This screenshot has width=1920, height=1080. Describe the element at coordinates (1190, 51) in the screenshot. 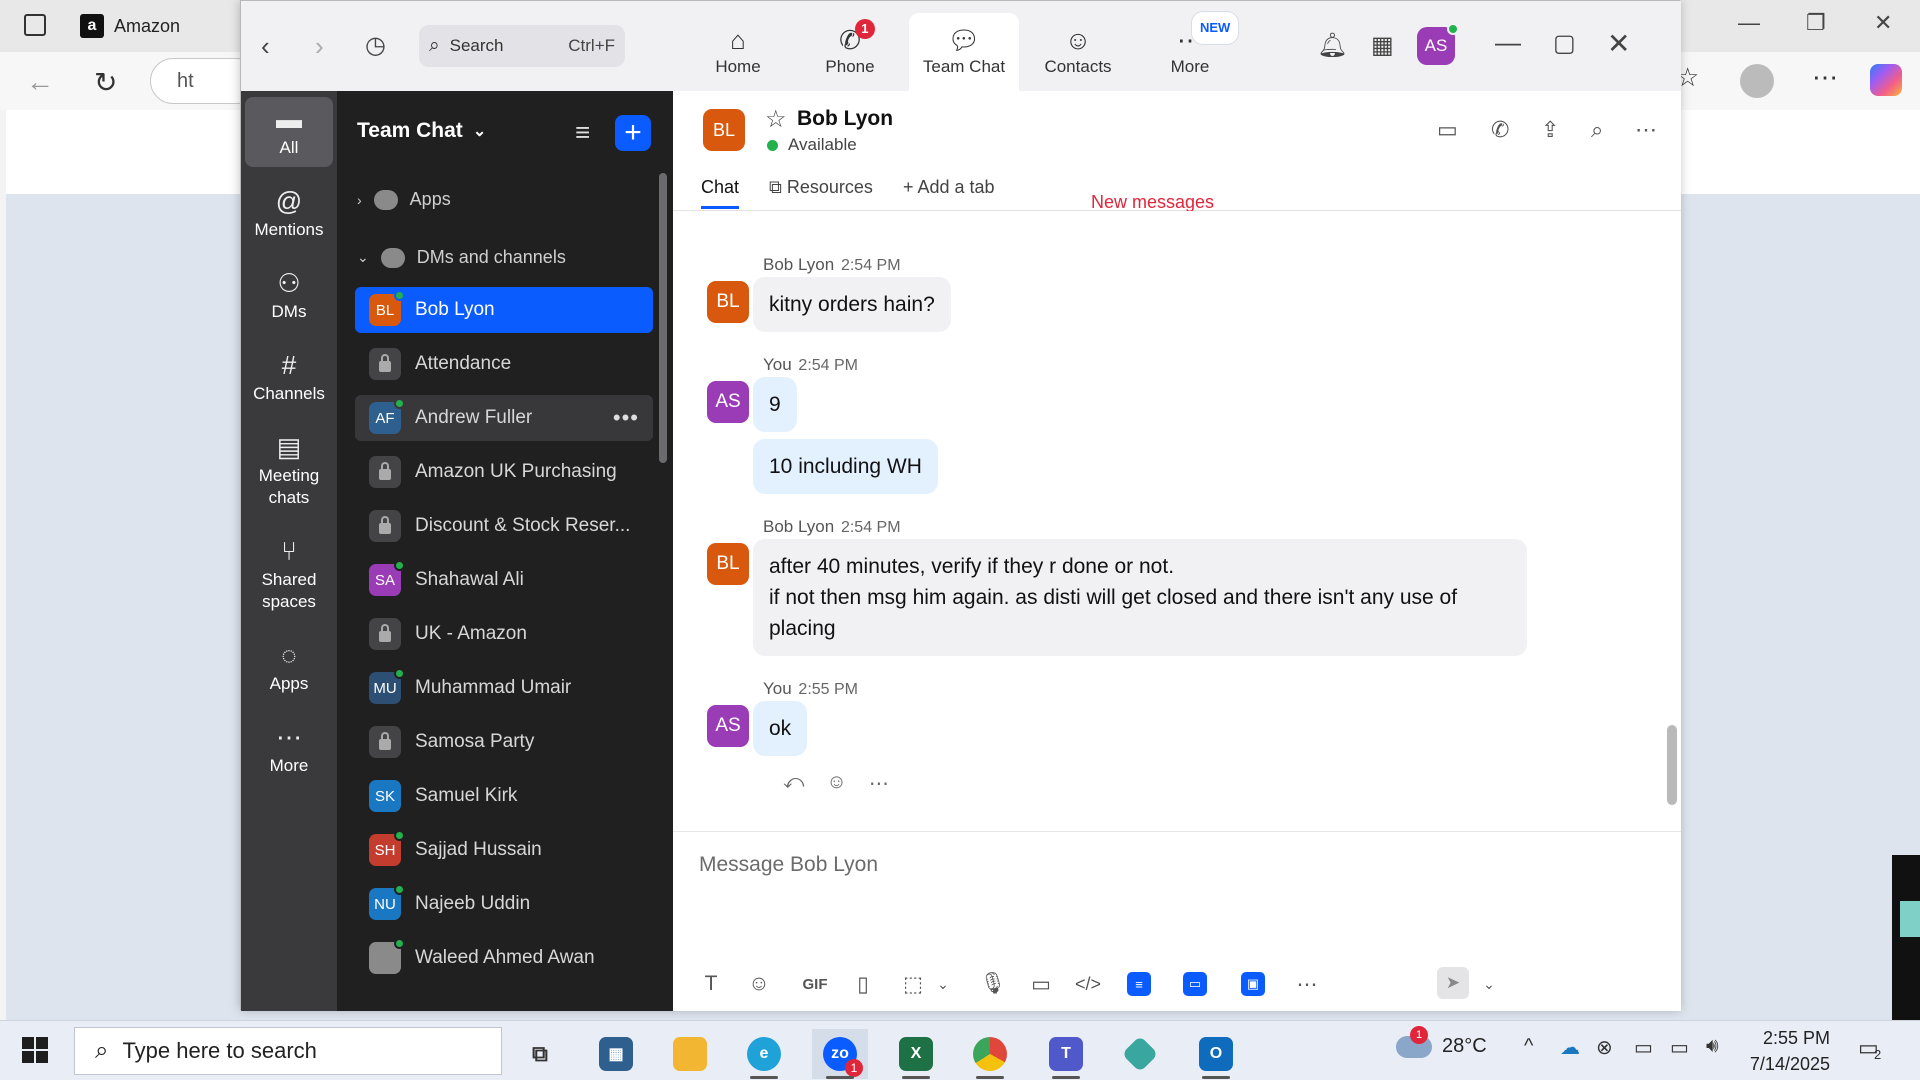

I see `tab-more: ⋯ NEW More` at that location.